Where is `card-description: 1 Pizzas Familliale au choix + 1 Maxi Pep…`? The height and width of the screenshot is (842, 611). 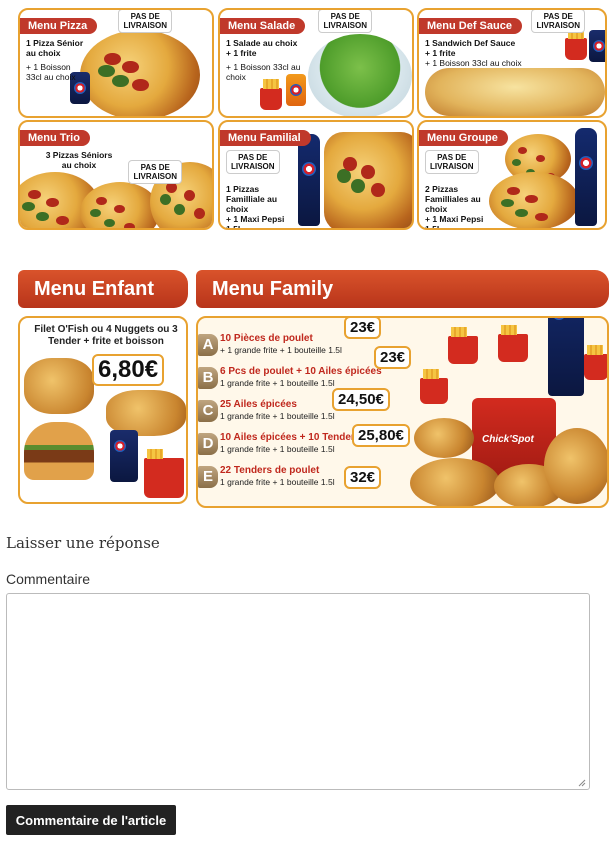 card-description: 1 Pizzas Familliale au choix + 1 Maxi Pep… is located at coordinates (263, 207).